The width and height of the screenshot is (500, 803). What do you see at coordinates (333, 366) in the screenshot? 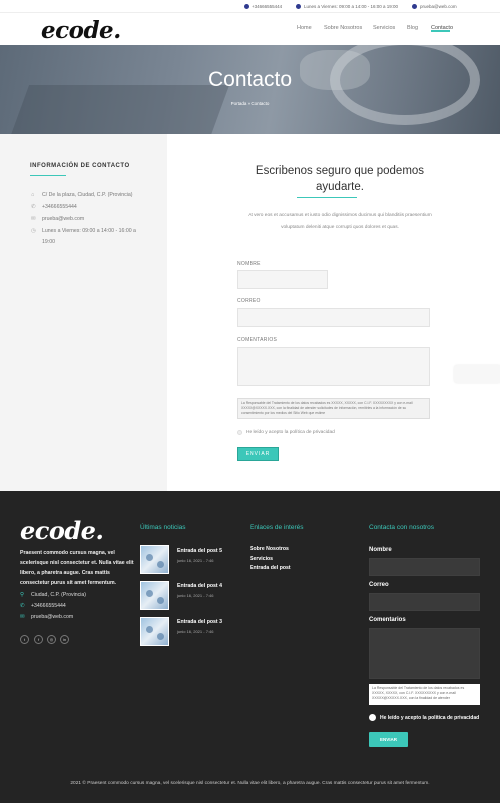
I see `comments-field` at bounding box center [333, 366].